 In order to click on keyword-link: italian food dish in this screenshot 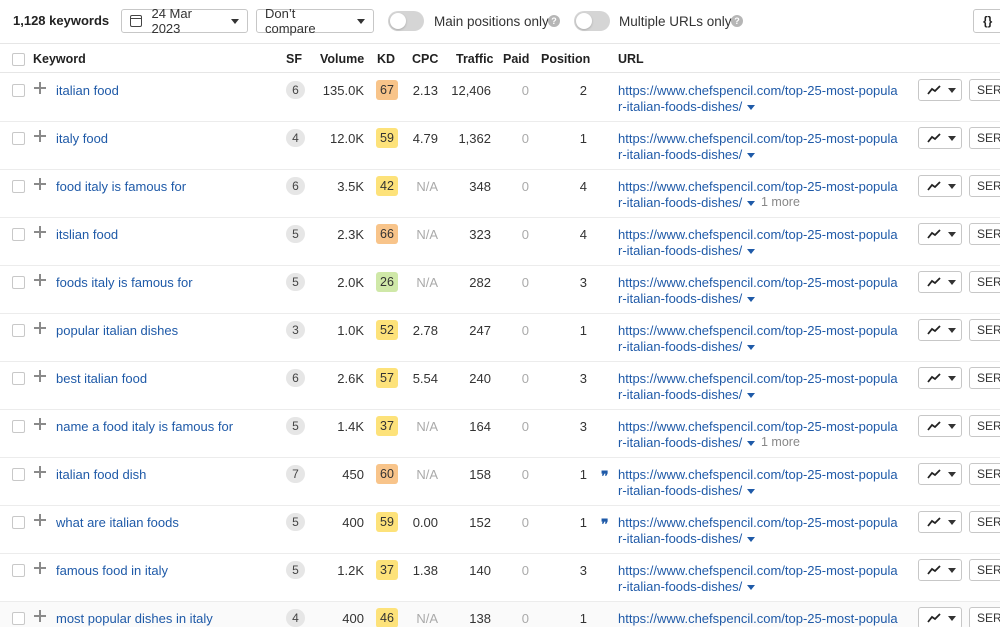, I will do `click(101, 474)`.